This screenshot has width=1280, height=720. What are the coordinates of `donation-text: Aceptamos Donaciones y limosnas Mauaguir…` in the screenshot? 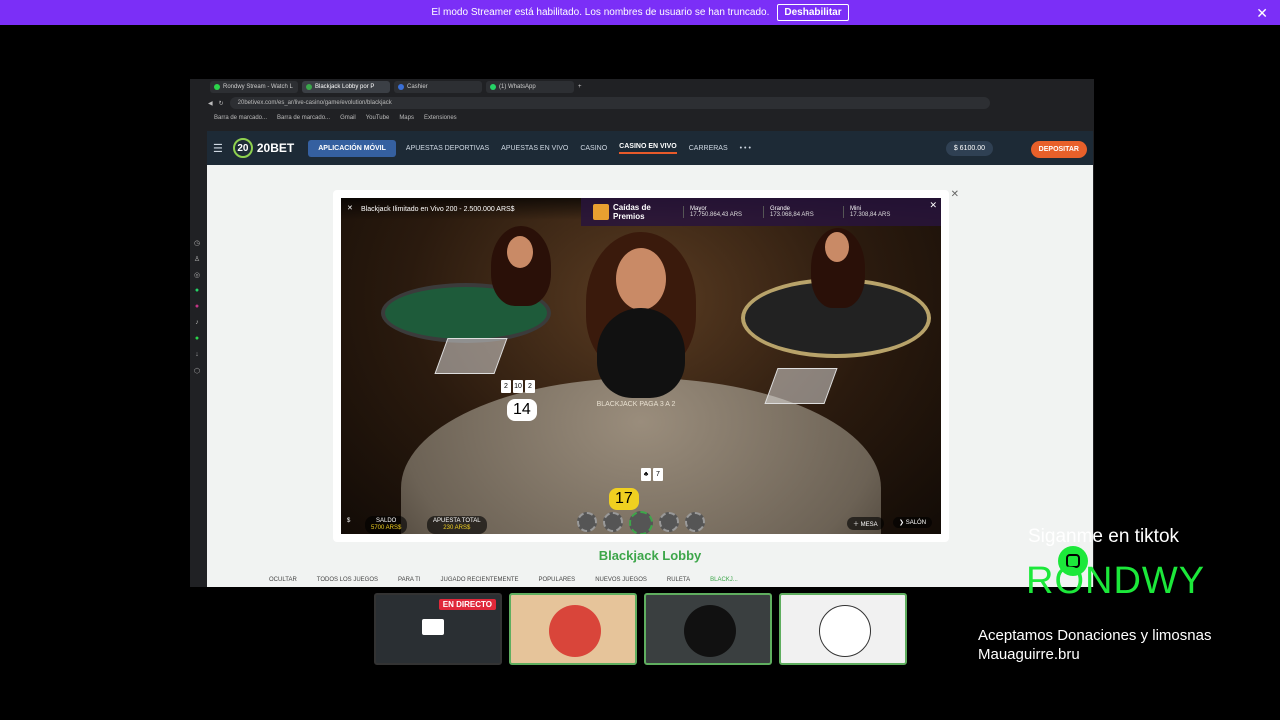 It's located at (1094, 645).